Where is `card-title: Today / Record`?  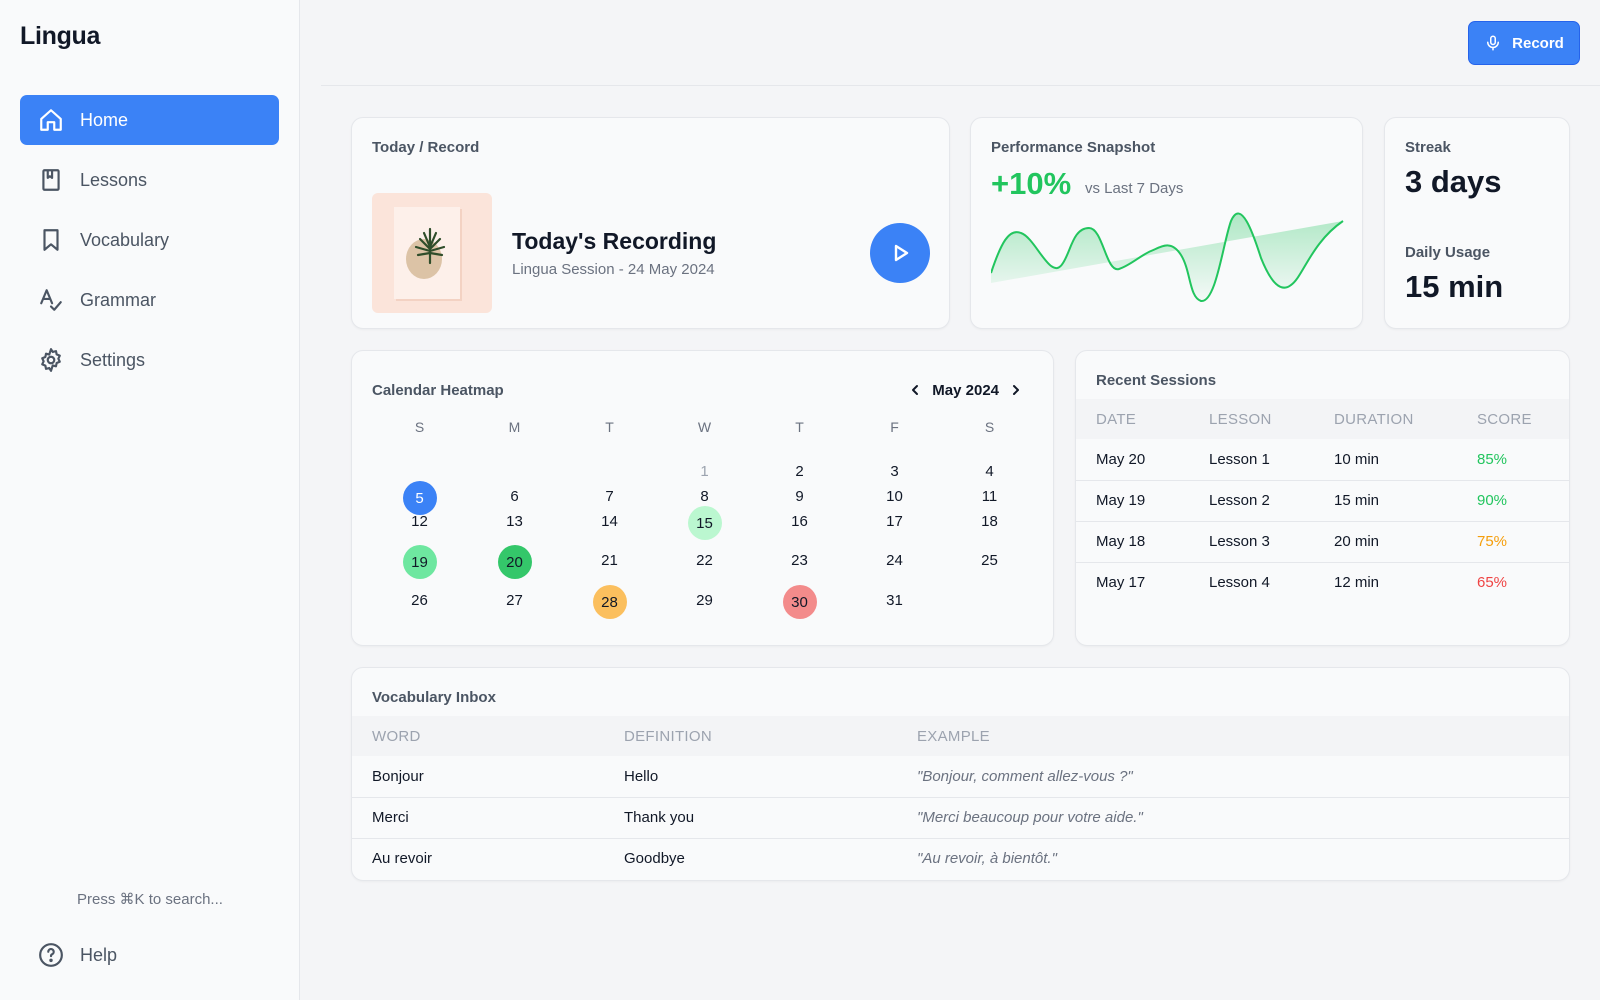
card-title: Today / Record is located at coordinates (426, 147).